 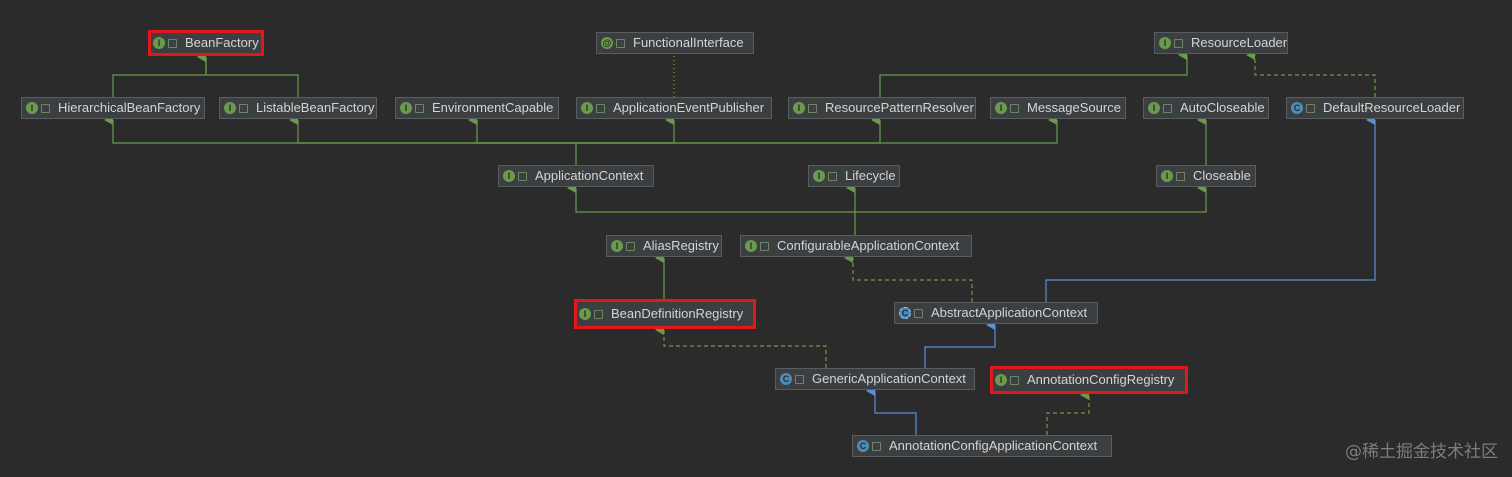 I want to click on node-label: BeanDefinitionRegistry, so click(x=677, y=313).